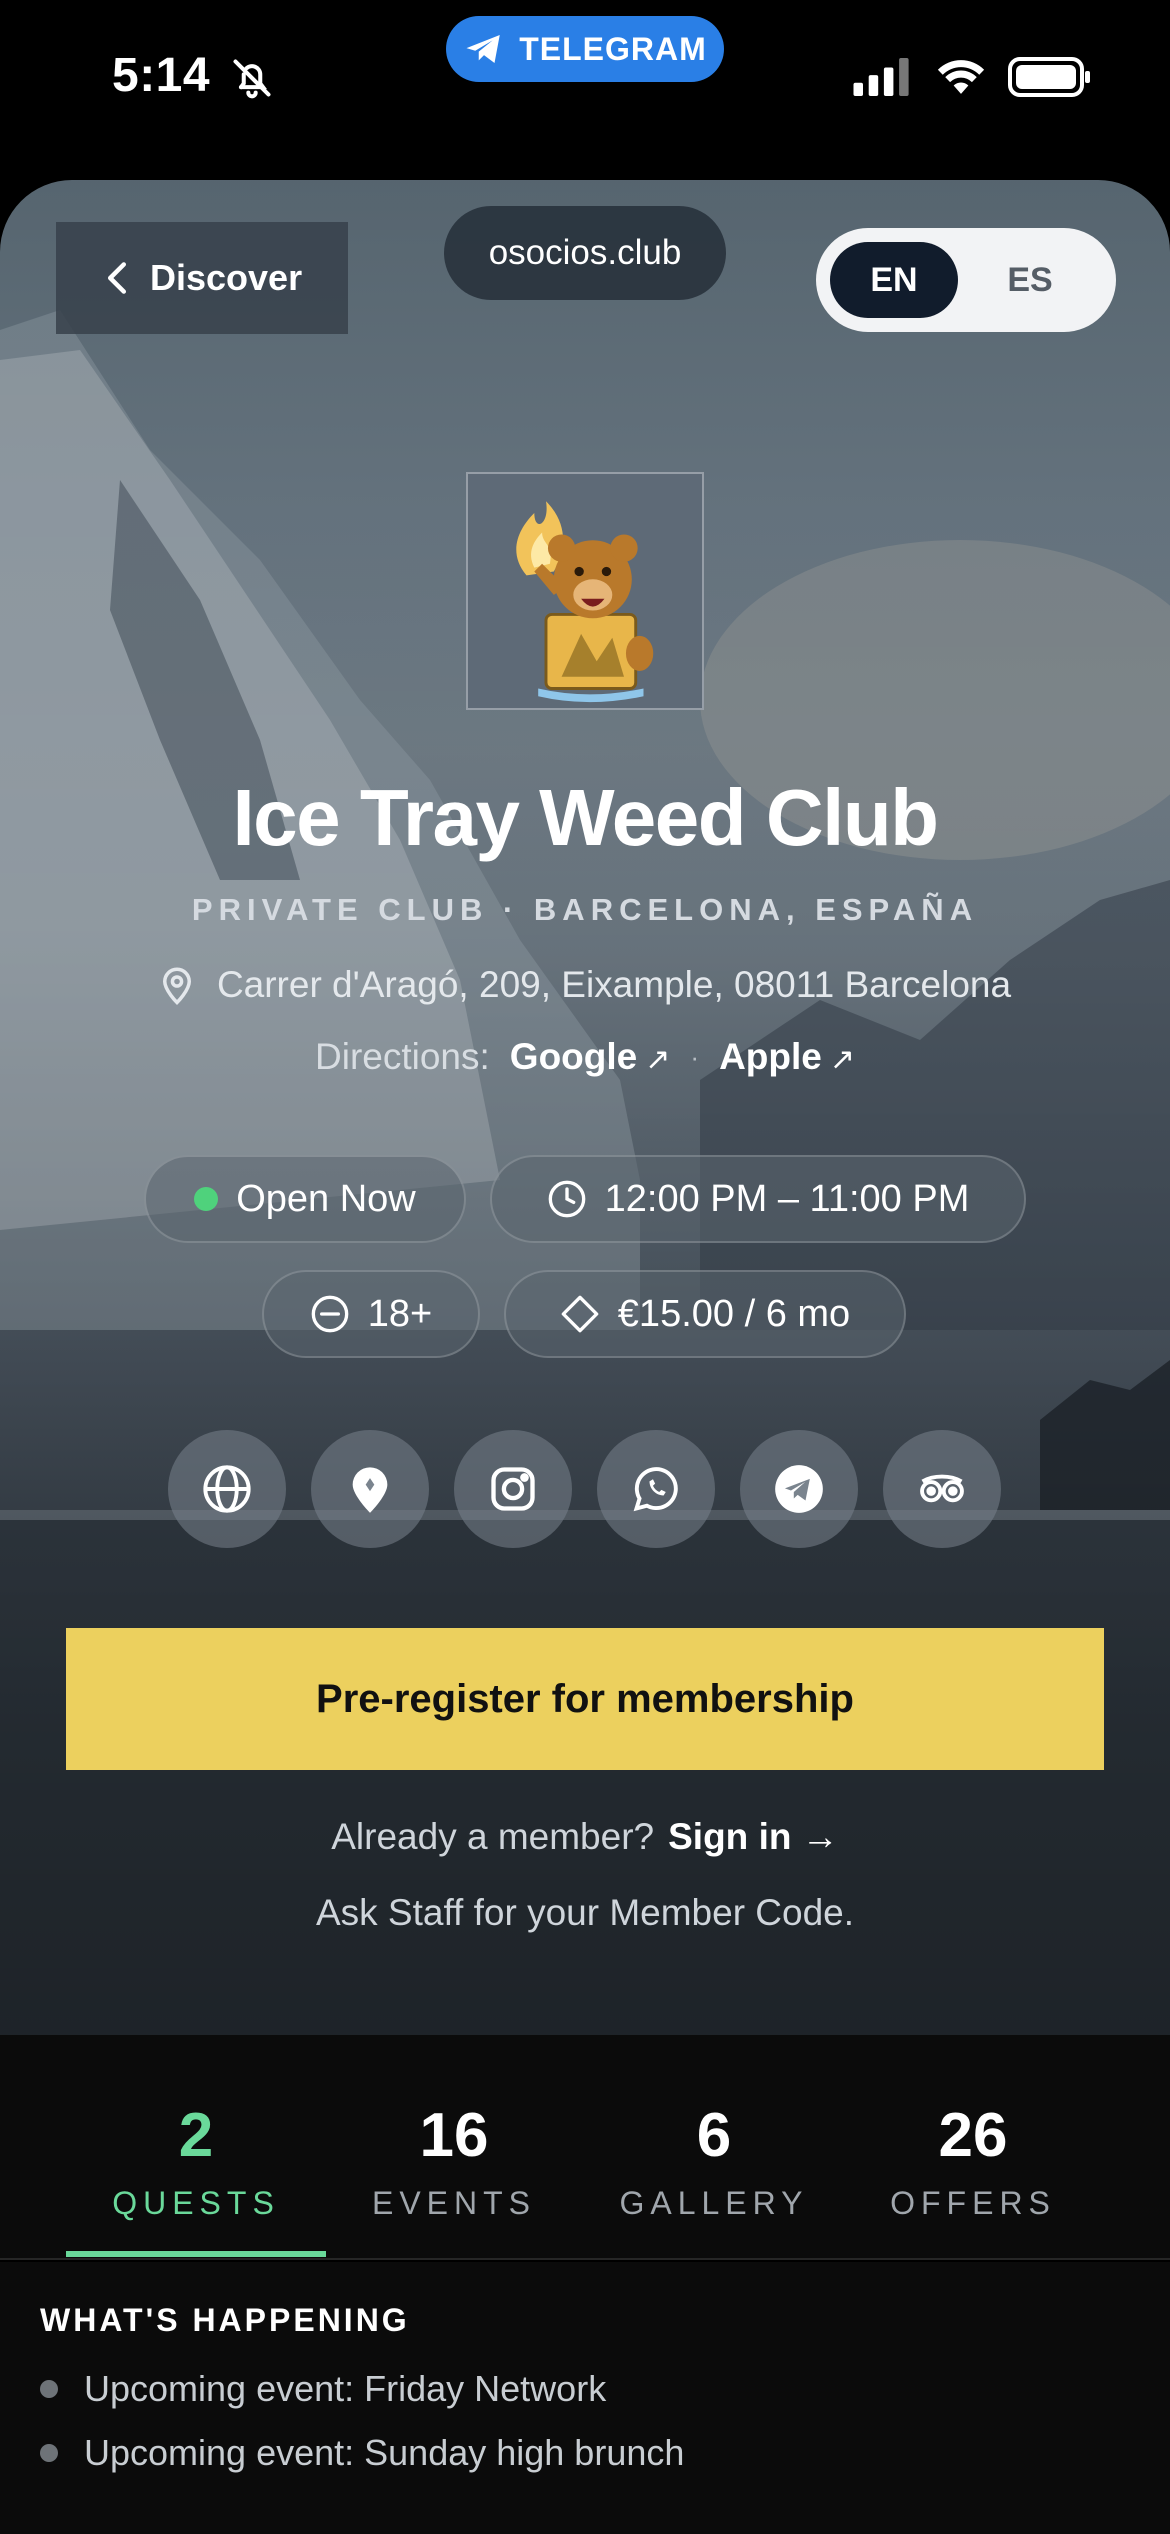  I want to click on lang-en-button: EN, so click(894, 280).